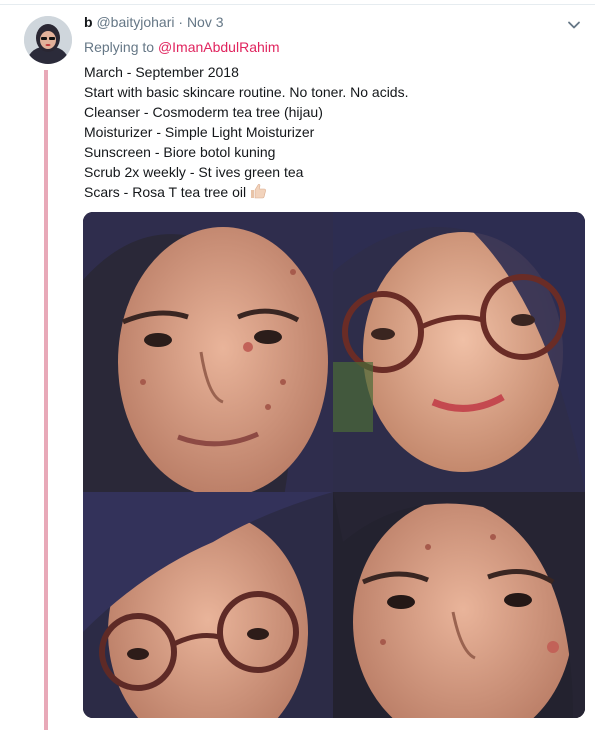 The width and height of the screenshot is (595, 730). Describe the element at coordinates (574, 25) in the screenshot. I see `chevron-down-icon` at that location.